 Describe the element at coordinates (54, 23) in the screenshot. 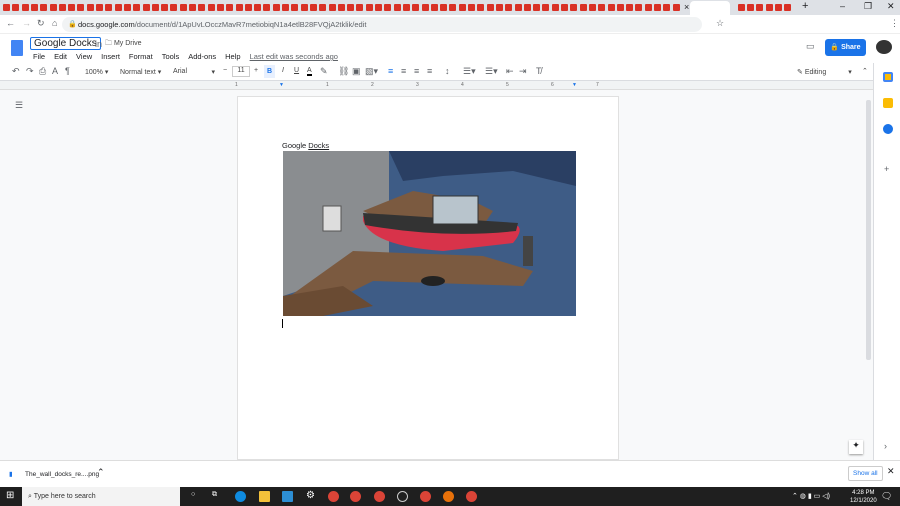

I see `home-icon: ⌂` at that location.